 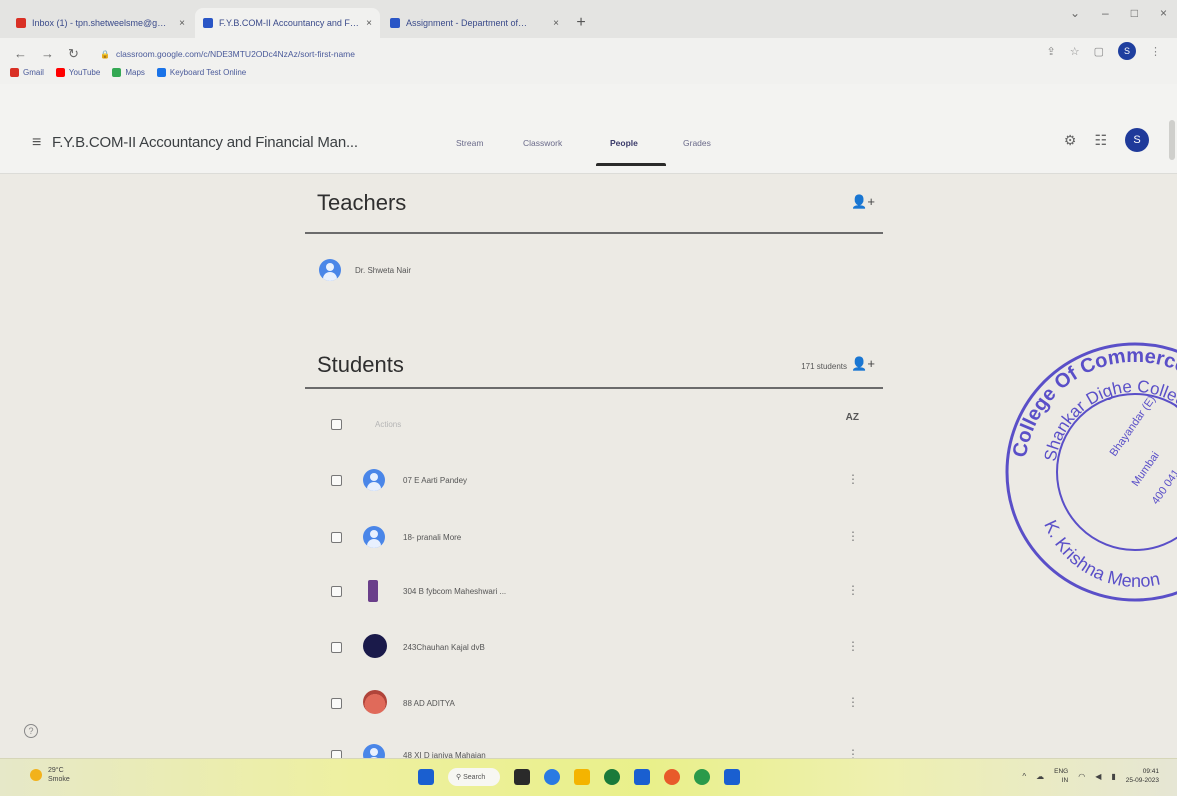 I want to click on sidebar-icon: ▢, so click(x=1099, y=51).